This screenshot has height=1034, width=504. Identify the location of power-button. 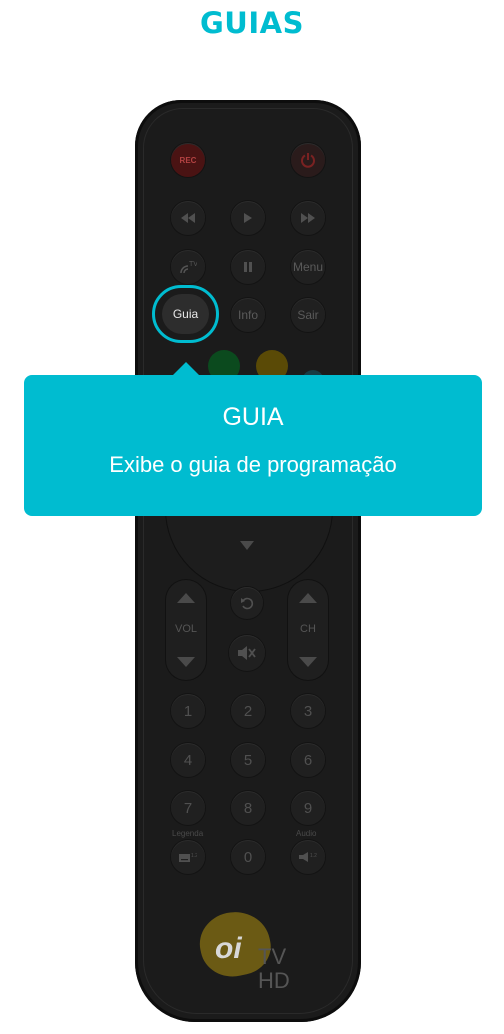
(308, 160).